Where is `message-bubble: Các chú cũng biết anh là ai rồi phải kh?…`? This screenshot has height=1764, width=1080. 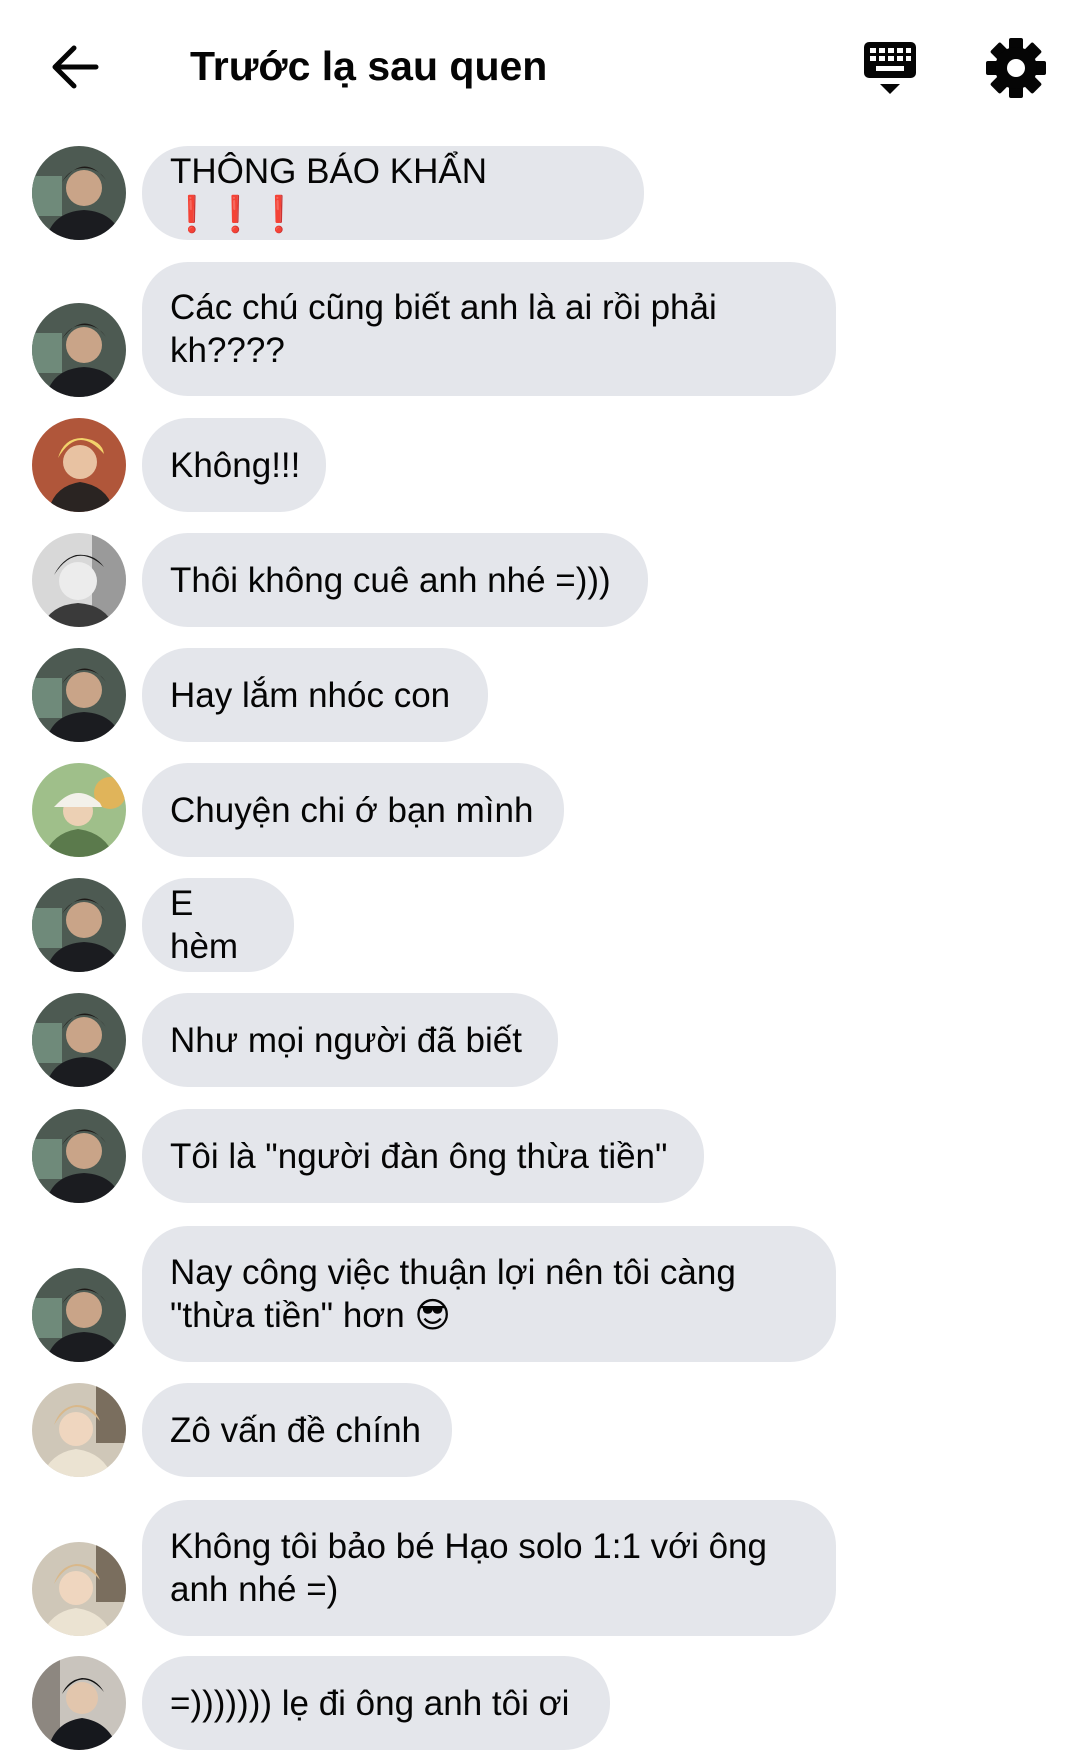
message-bubble: Các chú cũng biết anh là ai rồi phải kh?… is located at coordinates (489, 329).